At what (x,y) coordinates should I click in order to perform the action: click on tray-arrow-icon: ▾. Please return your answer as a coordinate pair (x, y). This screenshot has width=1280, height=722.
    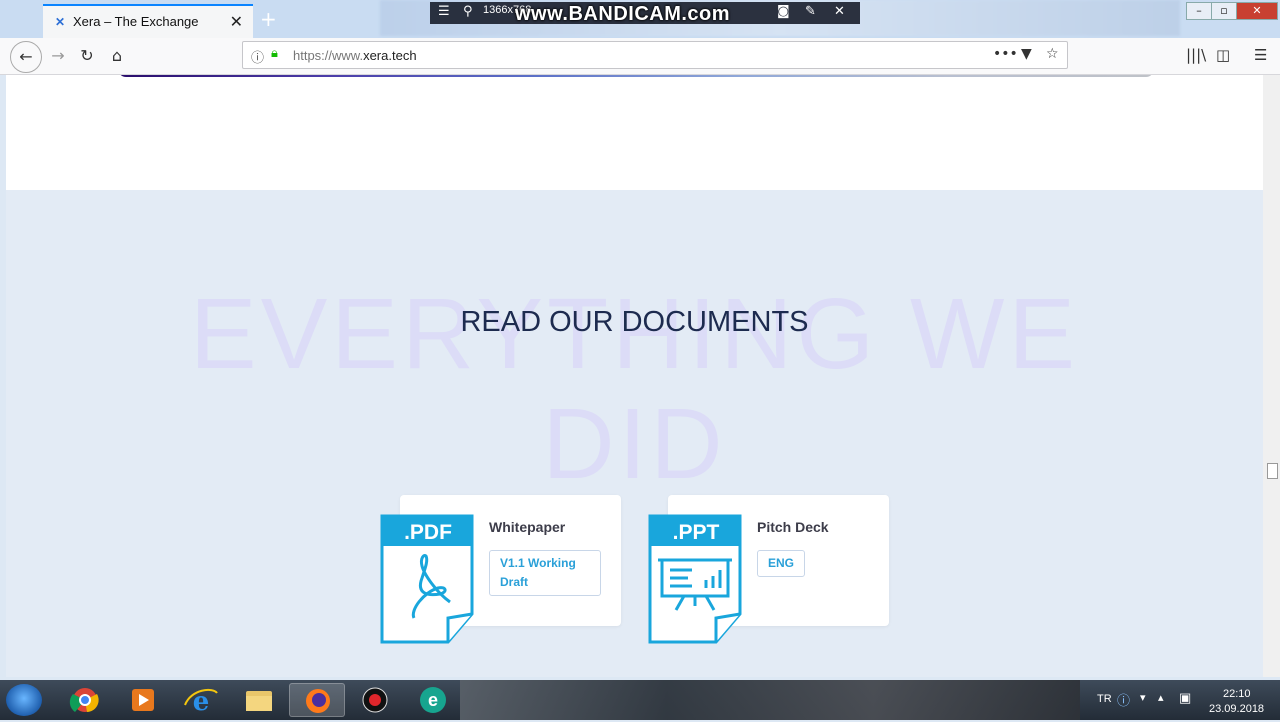
    Looking at the image, I should click on (1143, 697).